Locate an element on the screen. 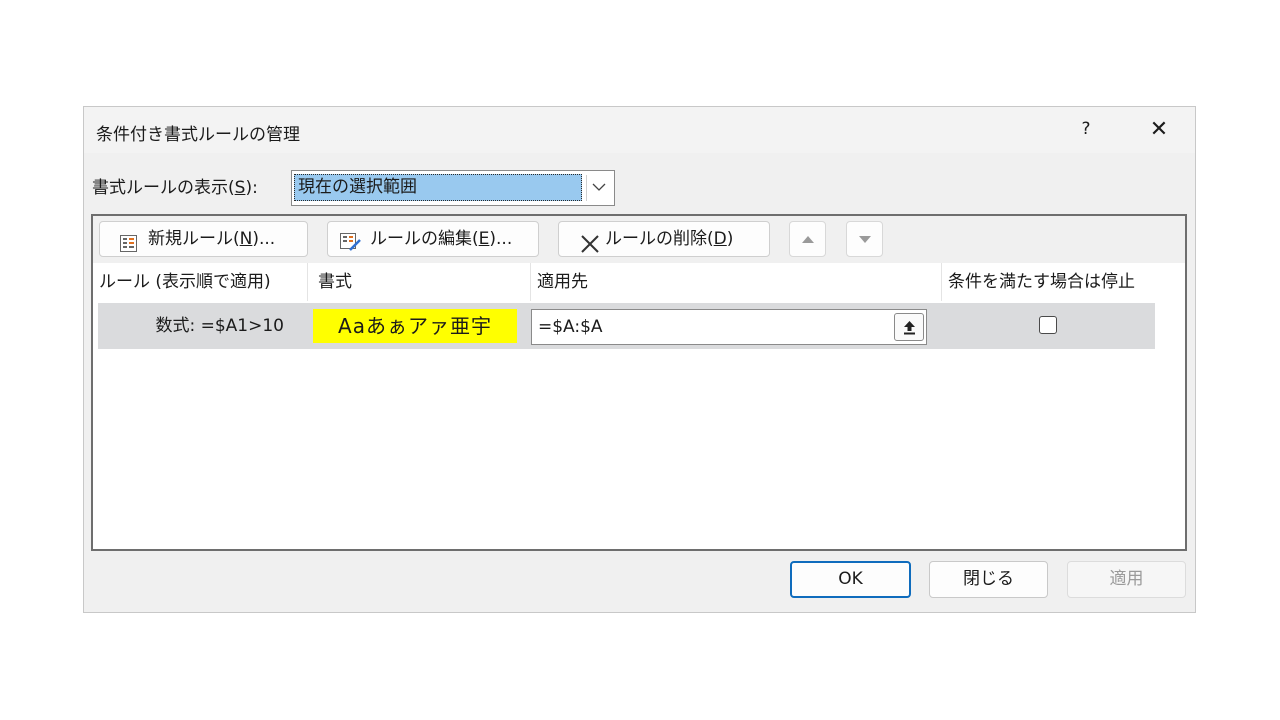 The height and width of the screenshot is (720, 1280). stop-if-true-checkbox is located at coordinates (1048, 325).